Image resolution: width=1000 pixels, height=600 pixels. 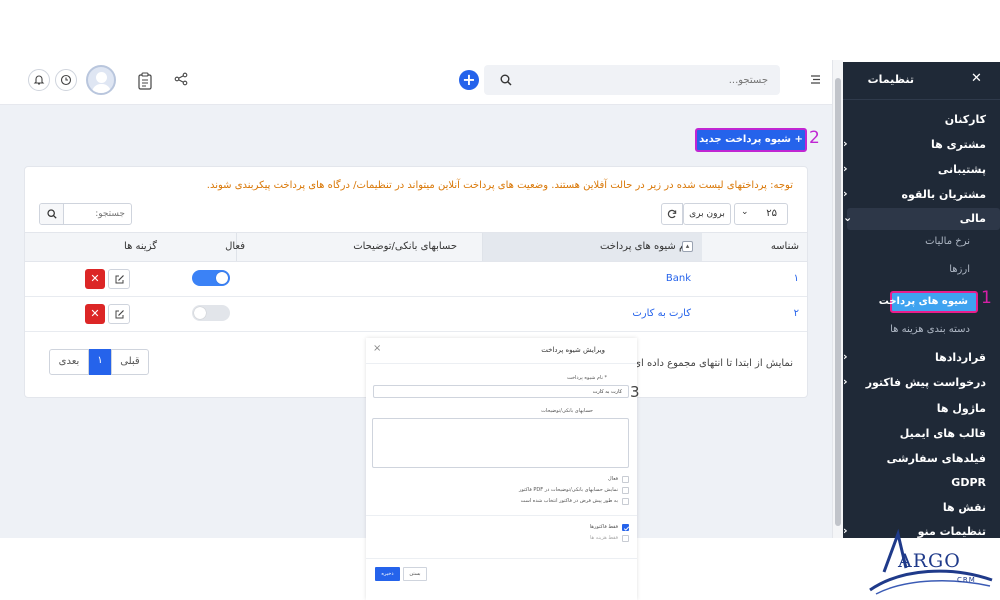 I want to click on logo-subtext: CRM, so click(x=966, y=580).